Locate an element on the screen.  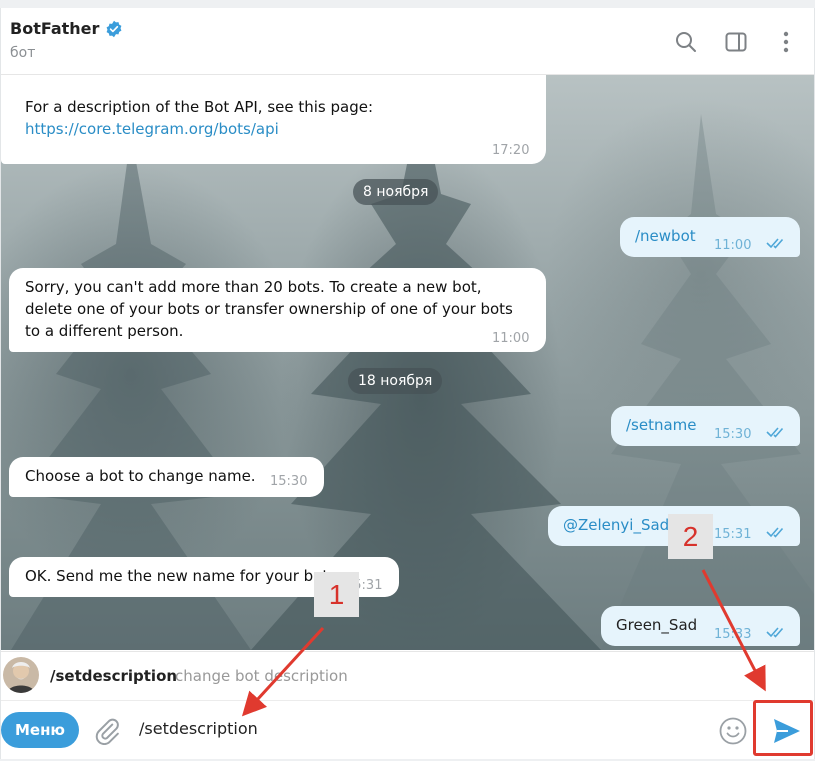
message-text-line: to a different person. is located at coordinates (104, 331).